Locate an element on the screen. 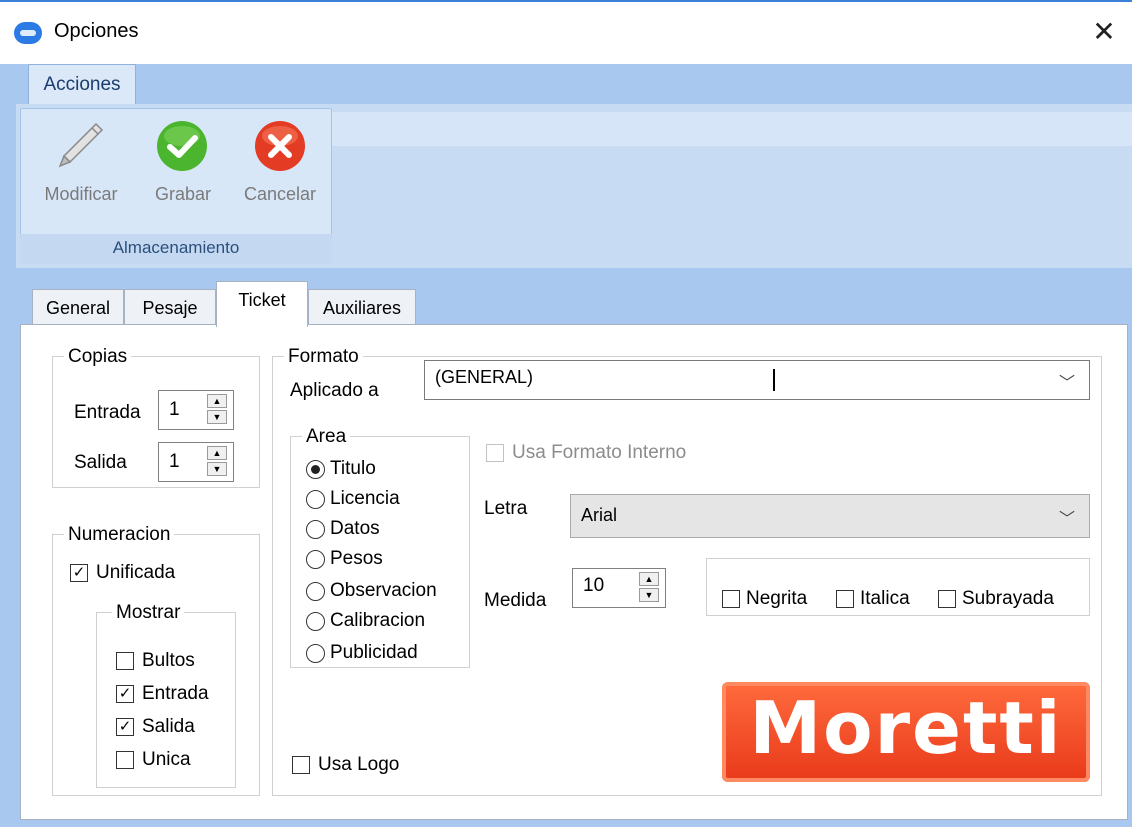  usa-formato-interno-label: Usa Formato Interno is located at coordinates (599, 452).